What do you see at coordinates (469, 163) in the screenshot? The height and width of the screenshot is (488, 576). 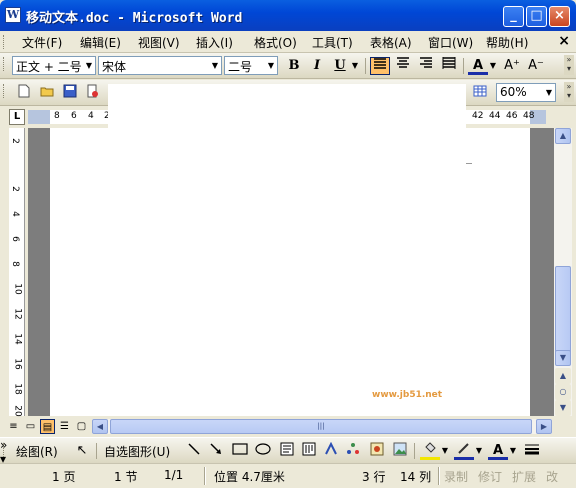 I see `text-cursor` at bounding box center [469, 163].